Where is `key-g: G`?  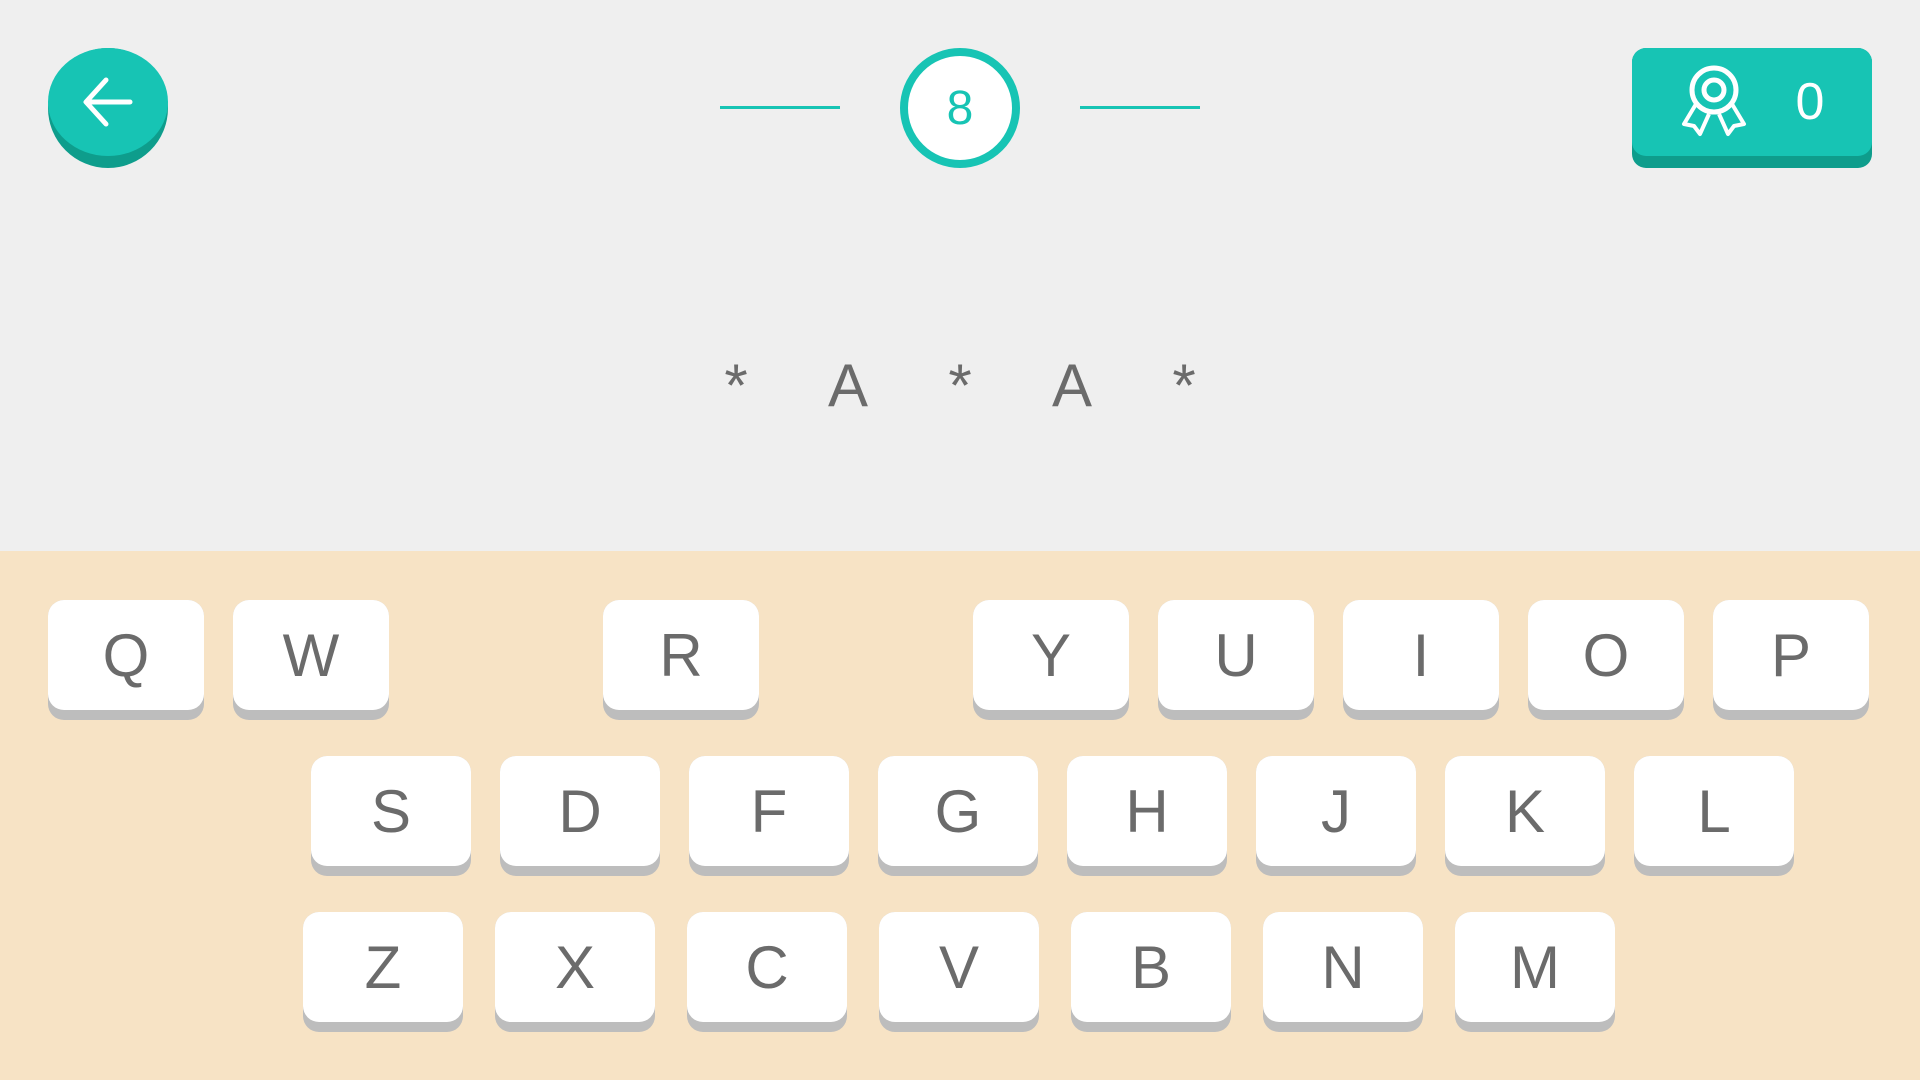 key-g: G is located at coordinates (958, 816).